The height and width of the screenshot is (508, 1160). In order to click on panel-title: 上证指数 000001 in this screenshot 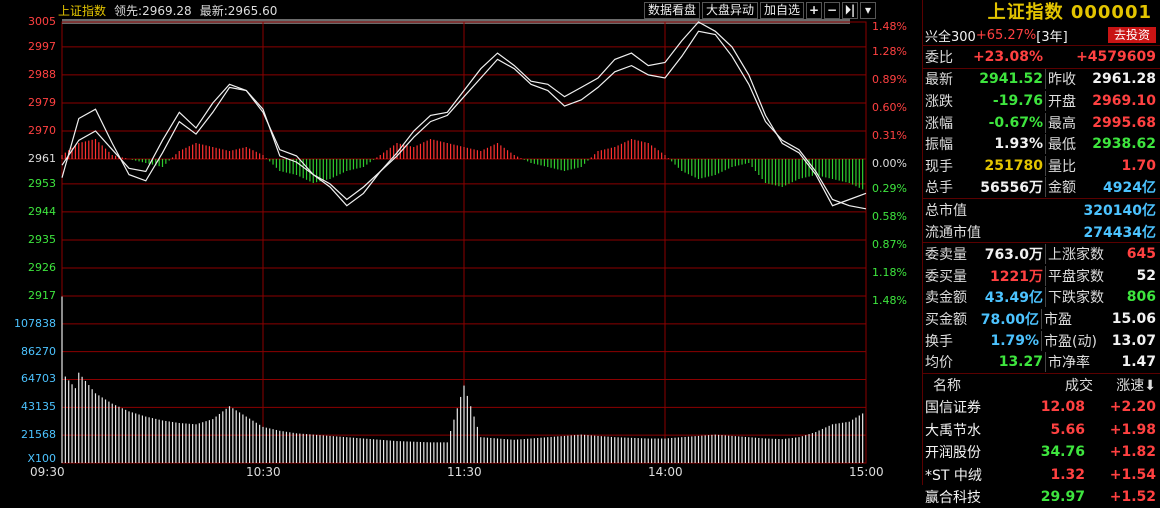, I will do `click(1069, 12)`.